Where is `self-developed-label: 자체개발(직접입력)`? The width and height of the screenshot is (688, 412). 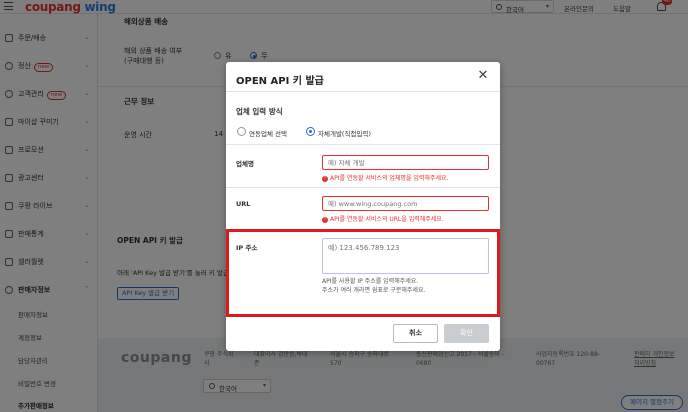
self-developed-label: 자체개발(직접입력) is located at coordinates (344, 134).